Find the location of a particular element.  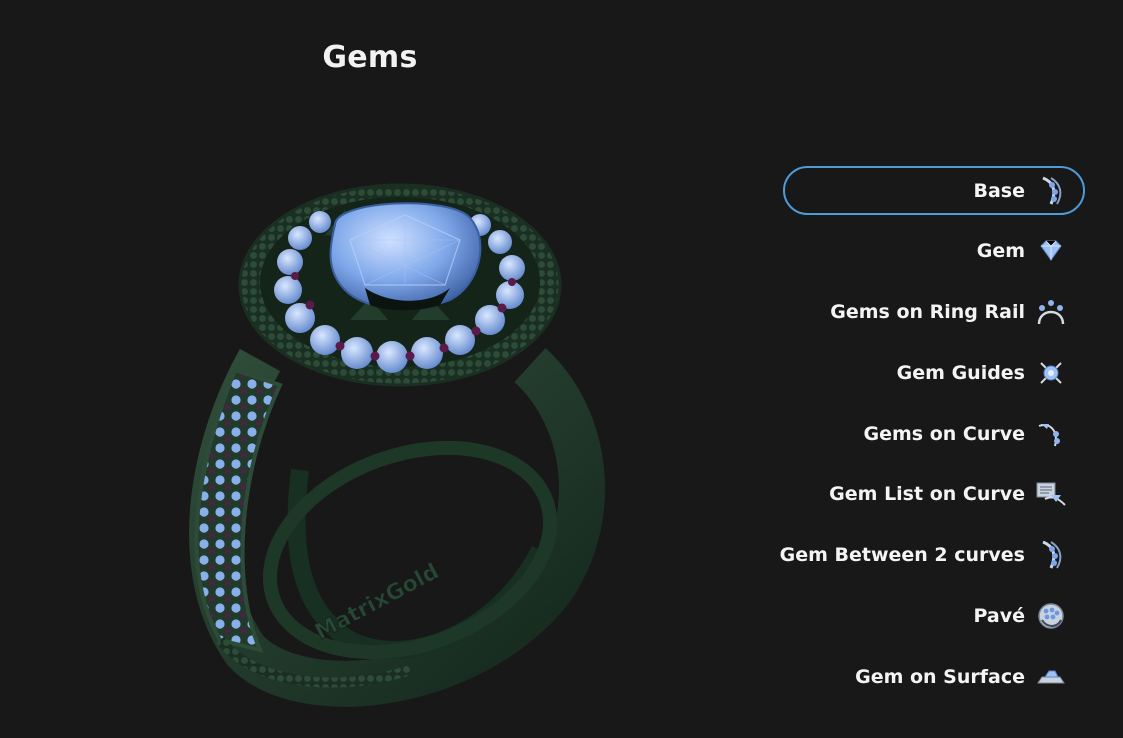

menu-item-label: Gem on Surface is located at coordinates (940, 676).